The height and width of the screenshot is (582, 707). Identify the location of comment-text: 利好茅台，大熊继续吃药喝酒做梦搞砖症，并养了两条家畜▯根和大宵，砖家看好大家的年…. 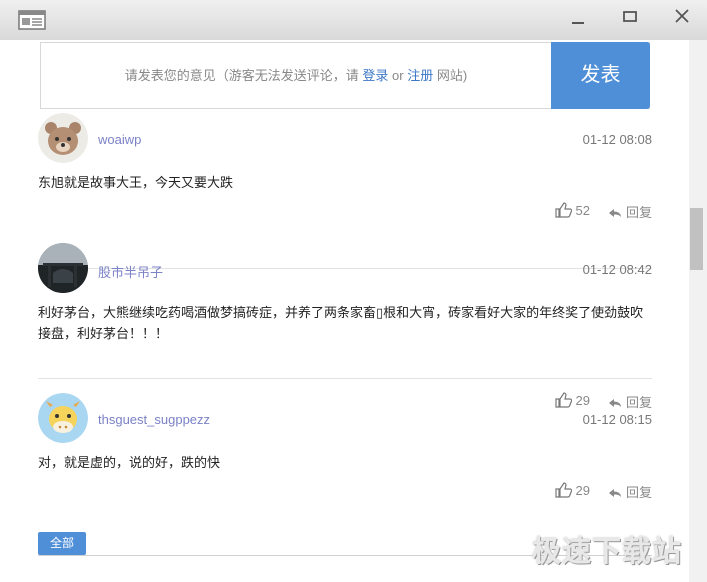
(341, 323).